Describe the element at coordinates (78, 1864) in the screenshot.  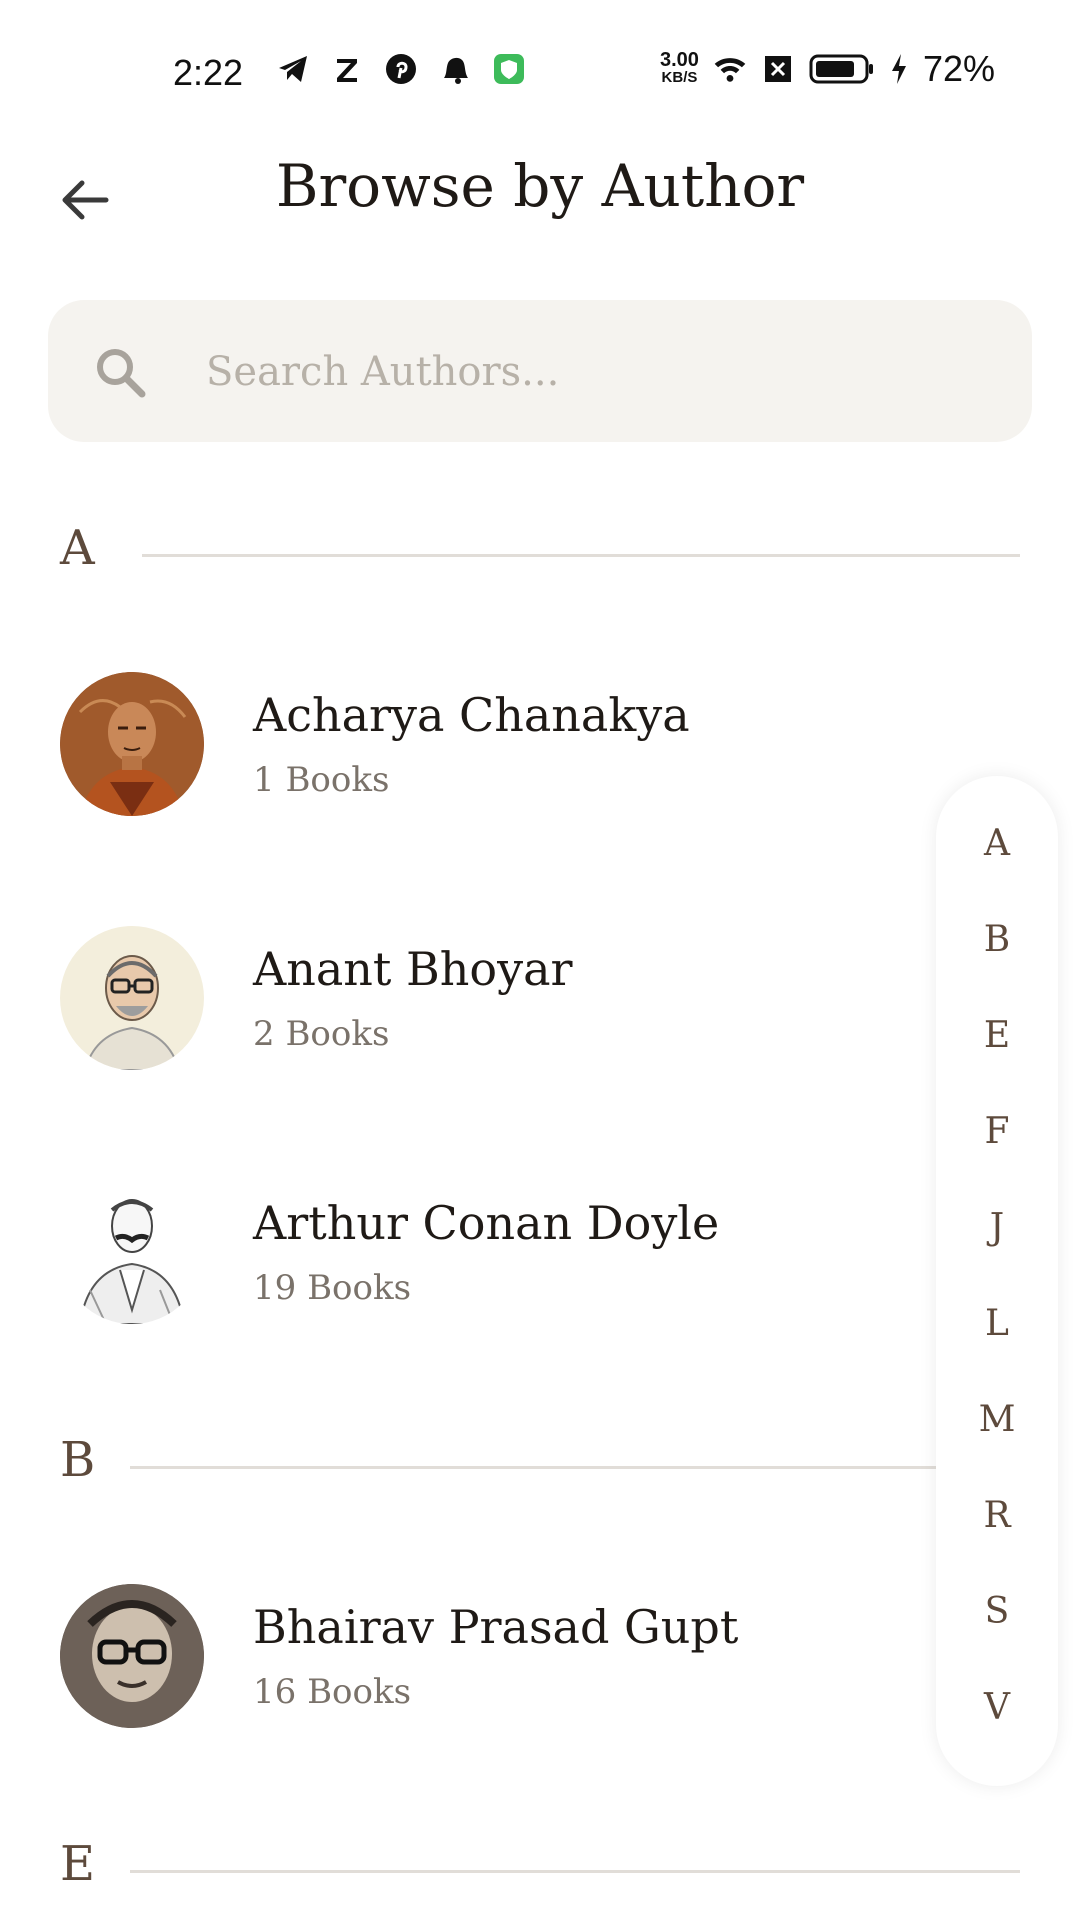
I see `section-letter: E` at that location.